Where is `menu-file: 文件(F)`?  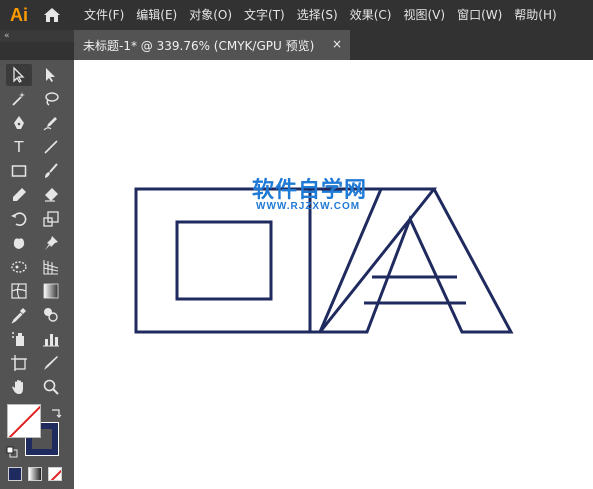 menu-file: 文件(F) is located at coordinates (104, 15).